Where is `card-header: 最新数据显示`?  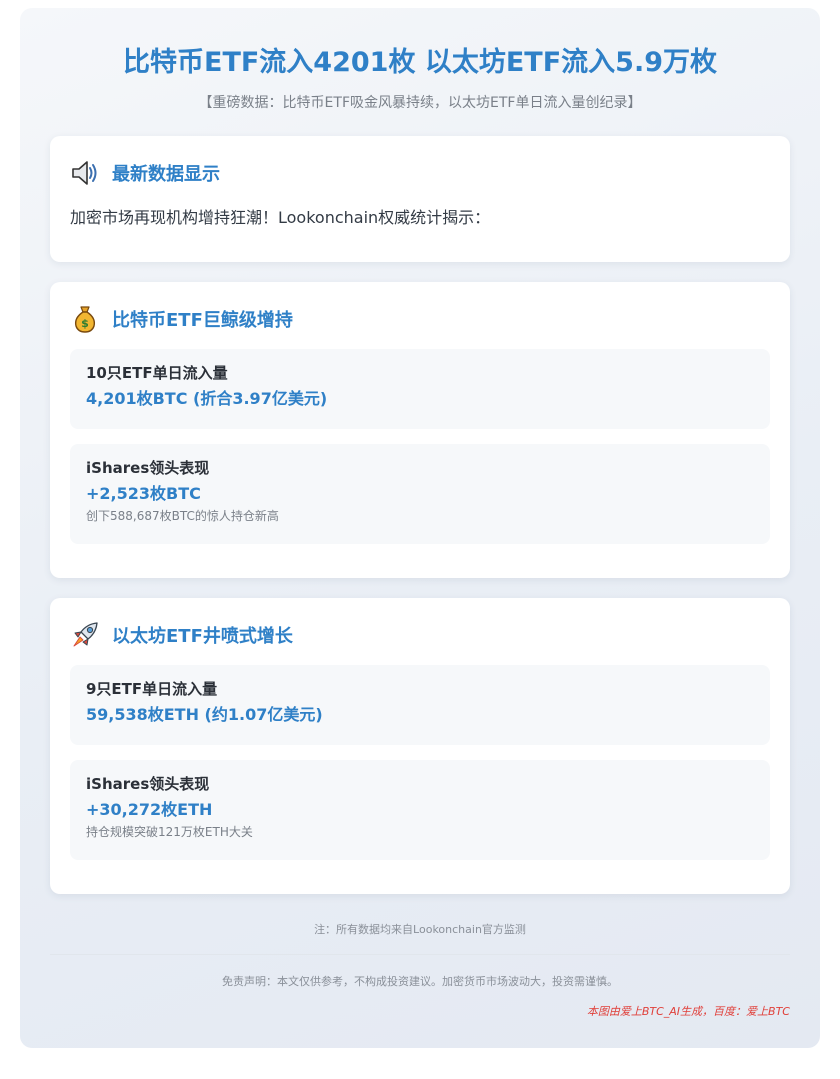
card-header: 最新数据显示 is located at coordinates (145, 173).